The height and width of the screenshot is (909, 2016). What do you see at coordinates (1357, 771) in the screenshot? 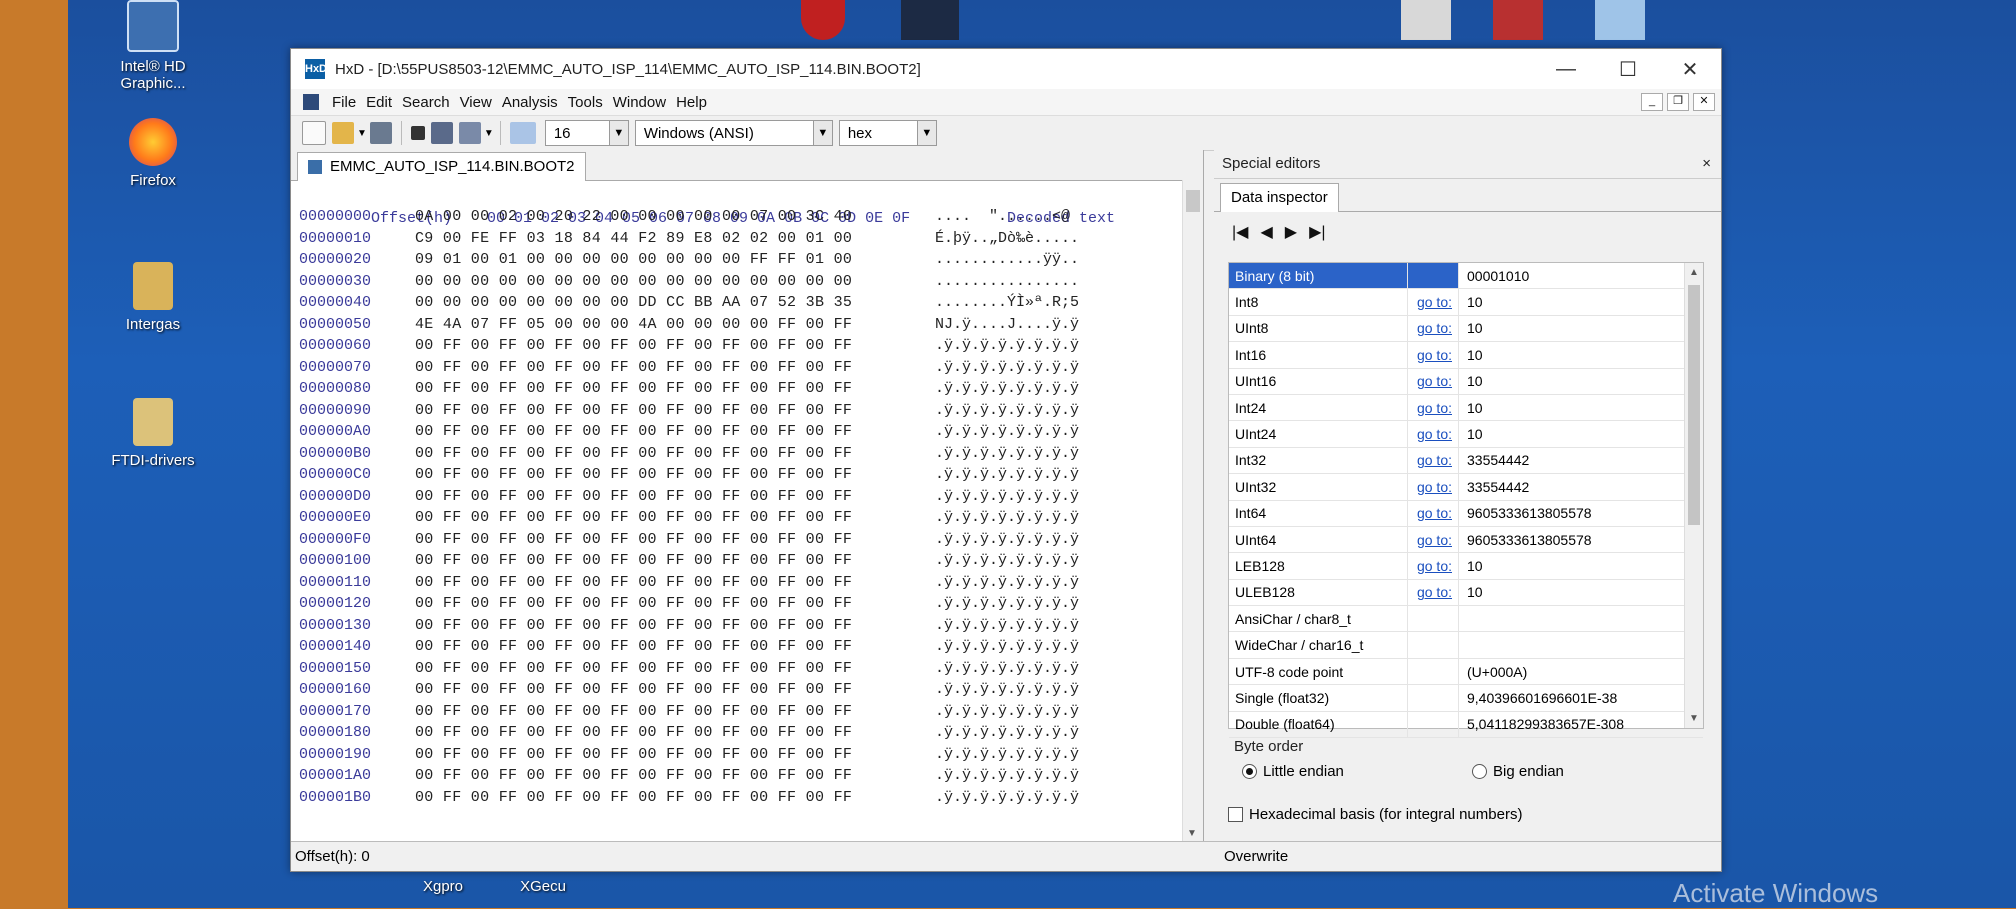
I see `little-endian-radio: Little endian` at bounding box center [1357, 771].